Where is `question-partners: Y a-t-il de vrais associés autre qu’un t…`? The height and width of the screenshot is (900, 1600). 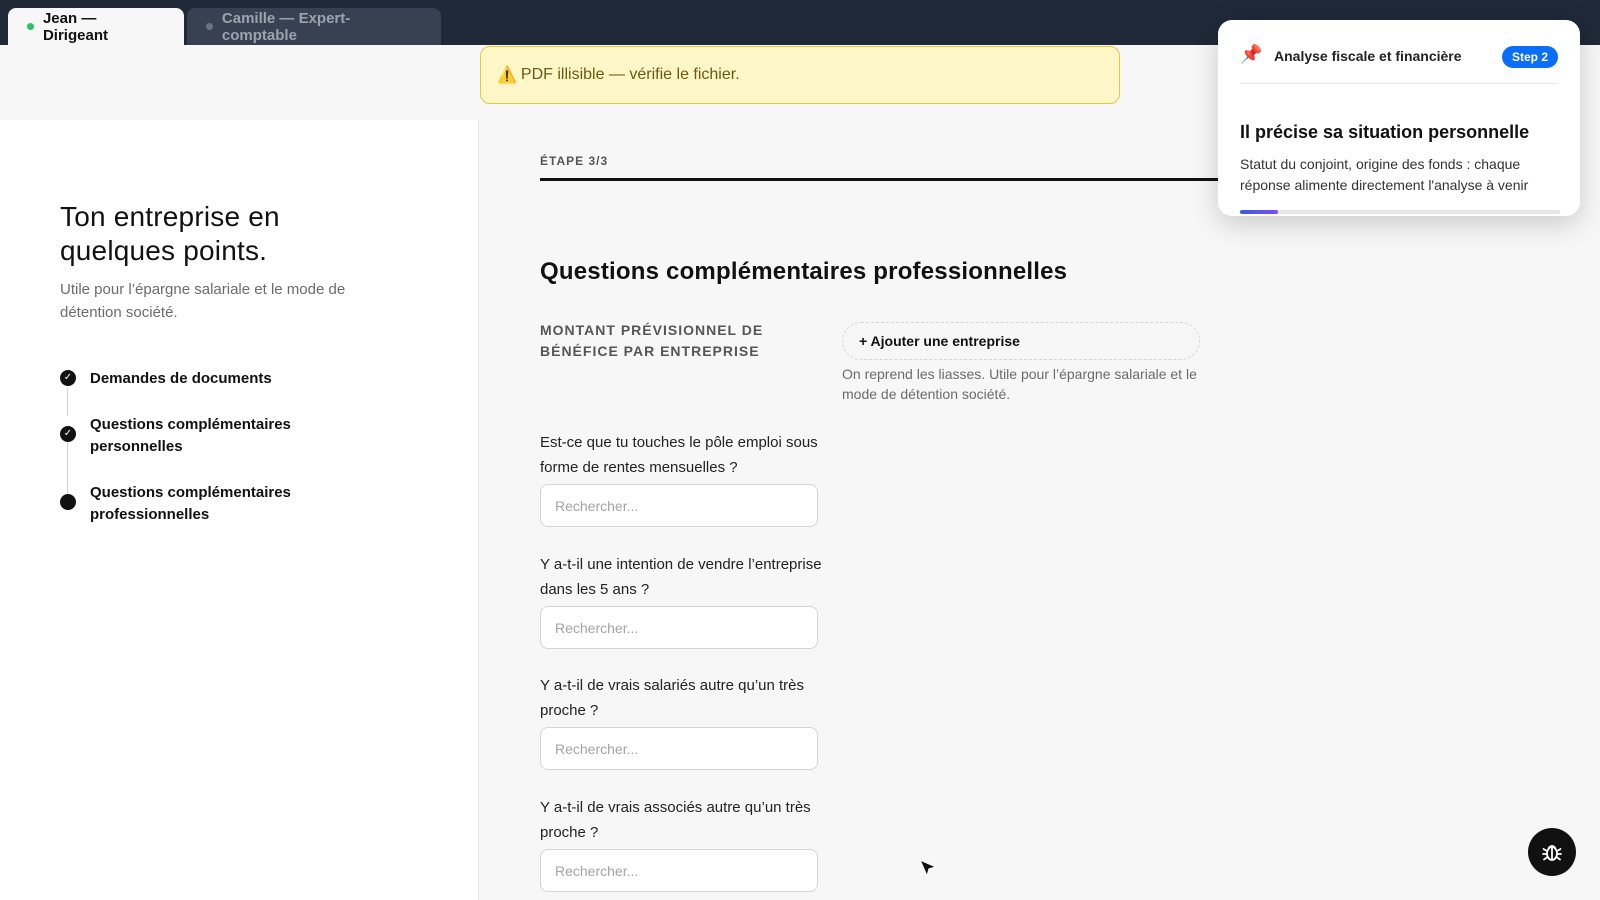 question-partners: Y a-t-il de vrais associés autre qu’un t… is located at coordinates (675, 820).